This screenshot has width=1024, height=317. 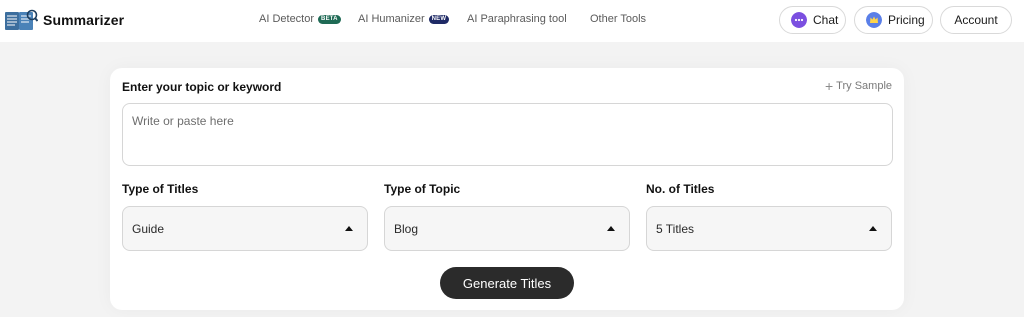 What do you see at coordinates (84, 20) in the screenshot?
I see `brand-name: Summarizer` at bounding box center [84, 20].